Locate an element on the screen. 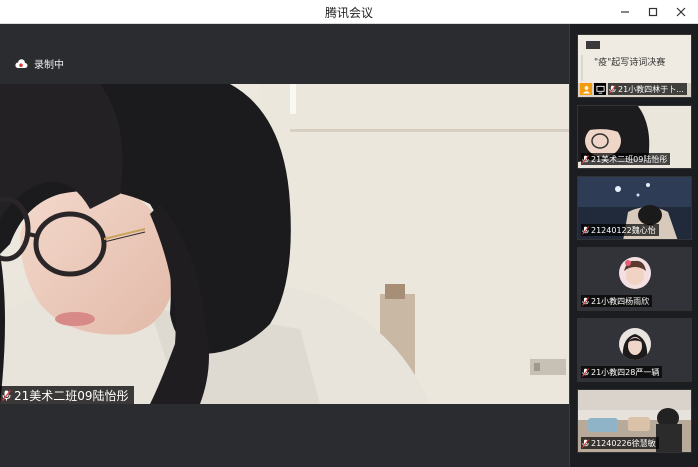  maximize-button is located at coordinates (653, 12).